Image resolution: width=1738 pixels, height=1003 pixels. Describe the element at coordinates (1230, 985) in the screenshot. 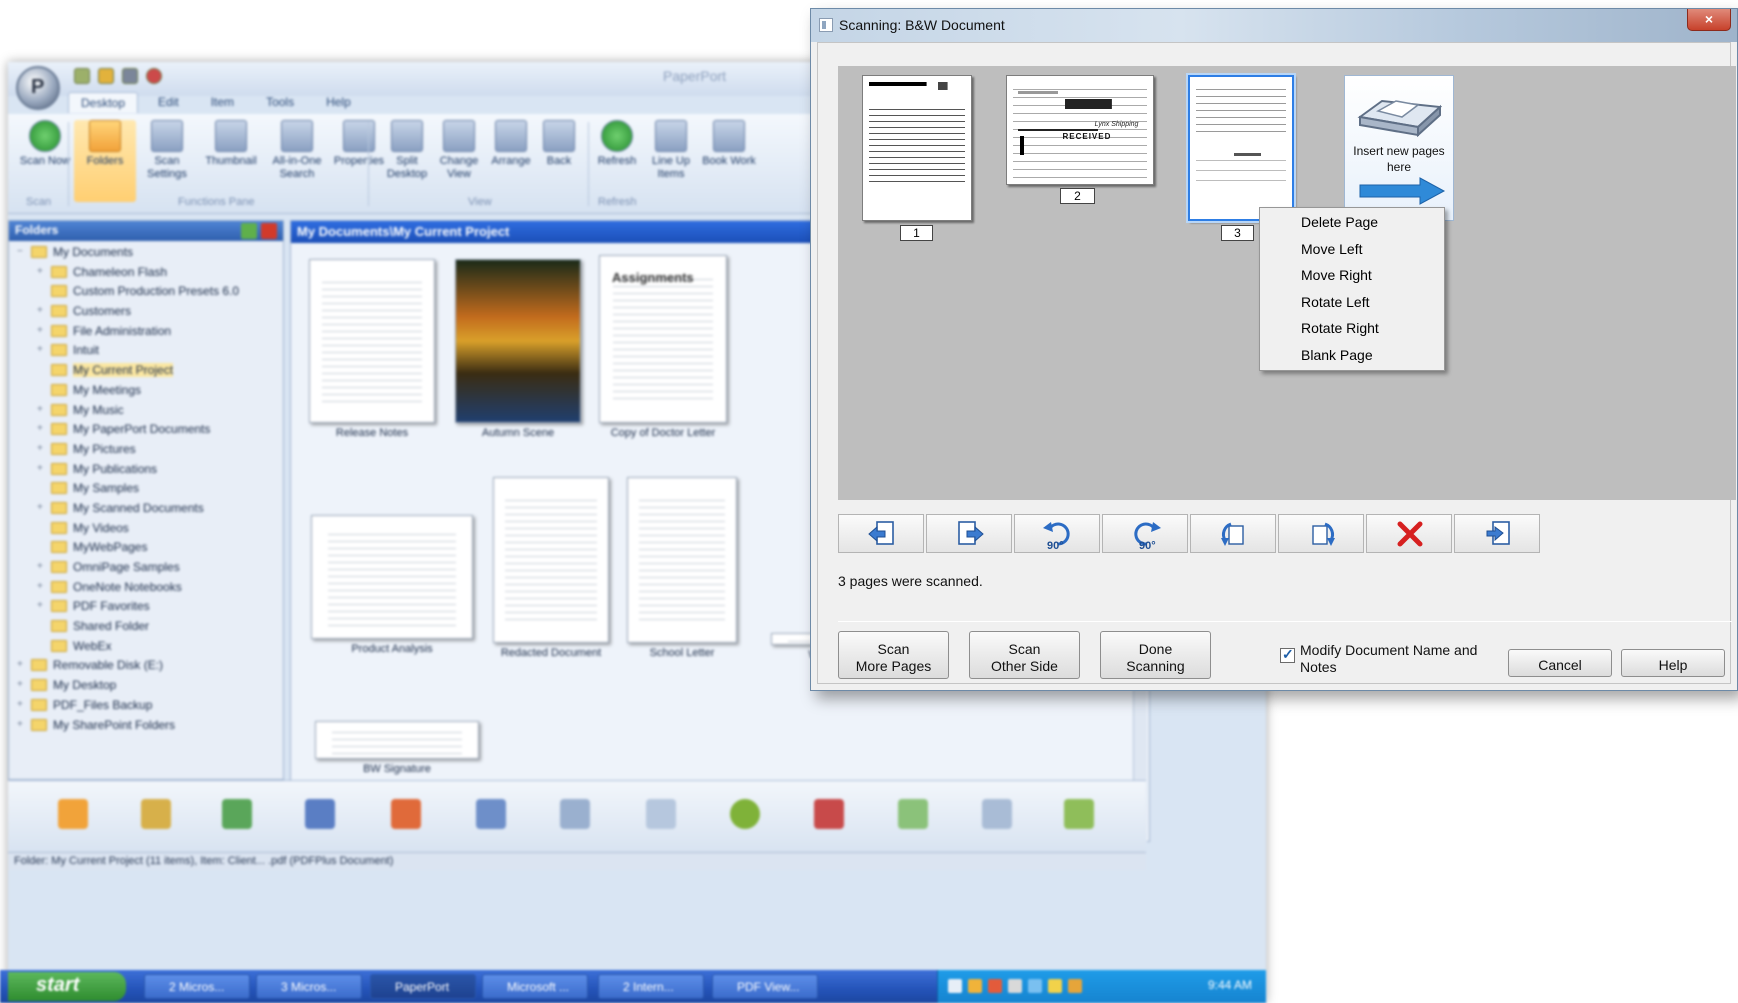

I see `clock: 9:44 AM` at that location.